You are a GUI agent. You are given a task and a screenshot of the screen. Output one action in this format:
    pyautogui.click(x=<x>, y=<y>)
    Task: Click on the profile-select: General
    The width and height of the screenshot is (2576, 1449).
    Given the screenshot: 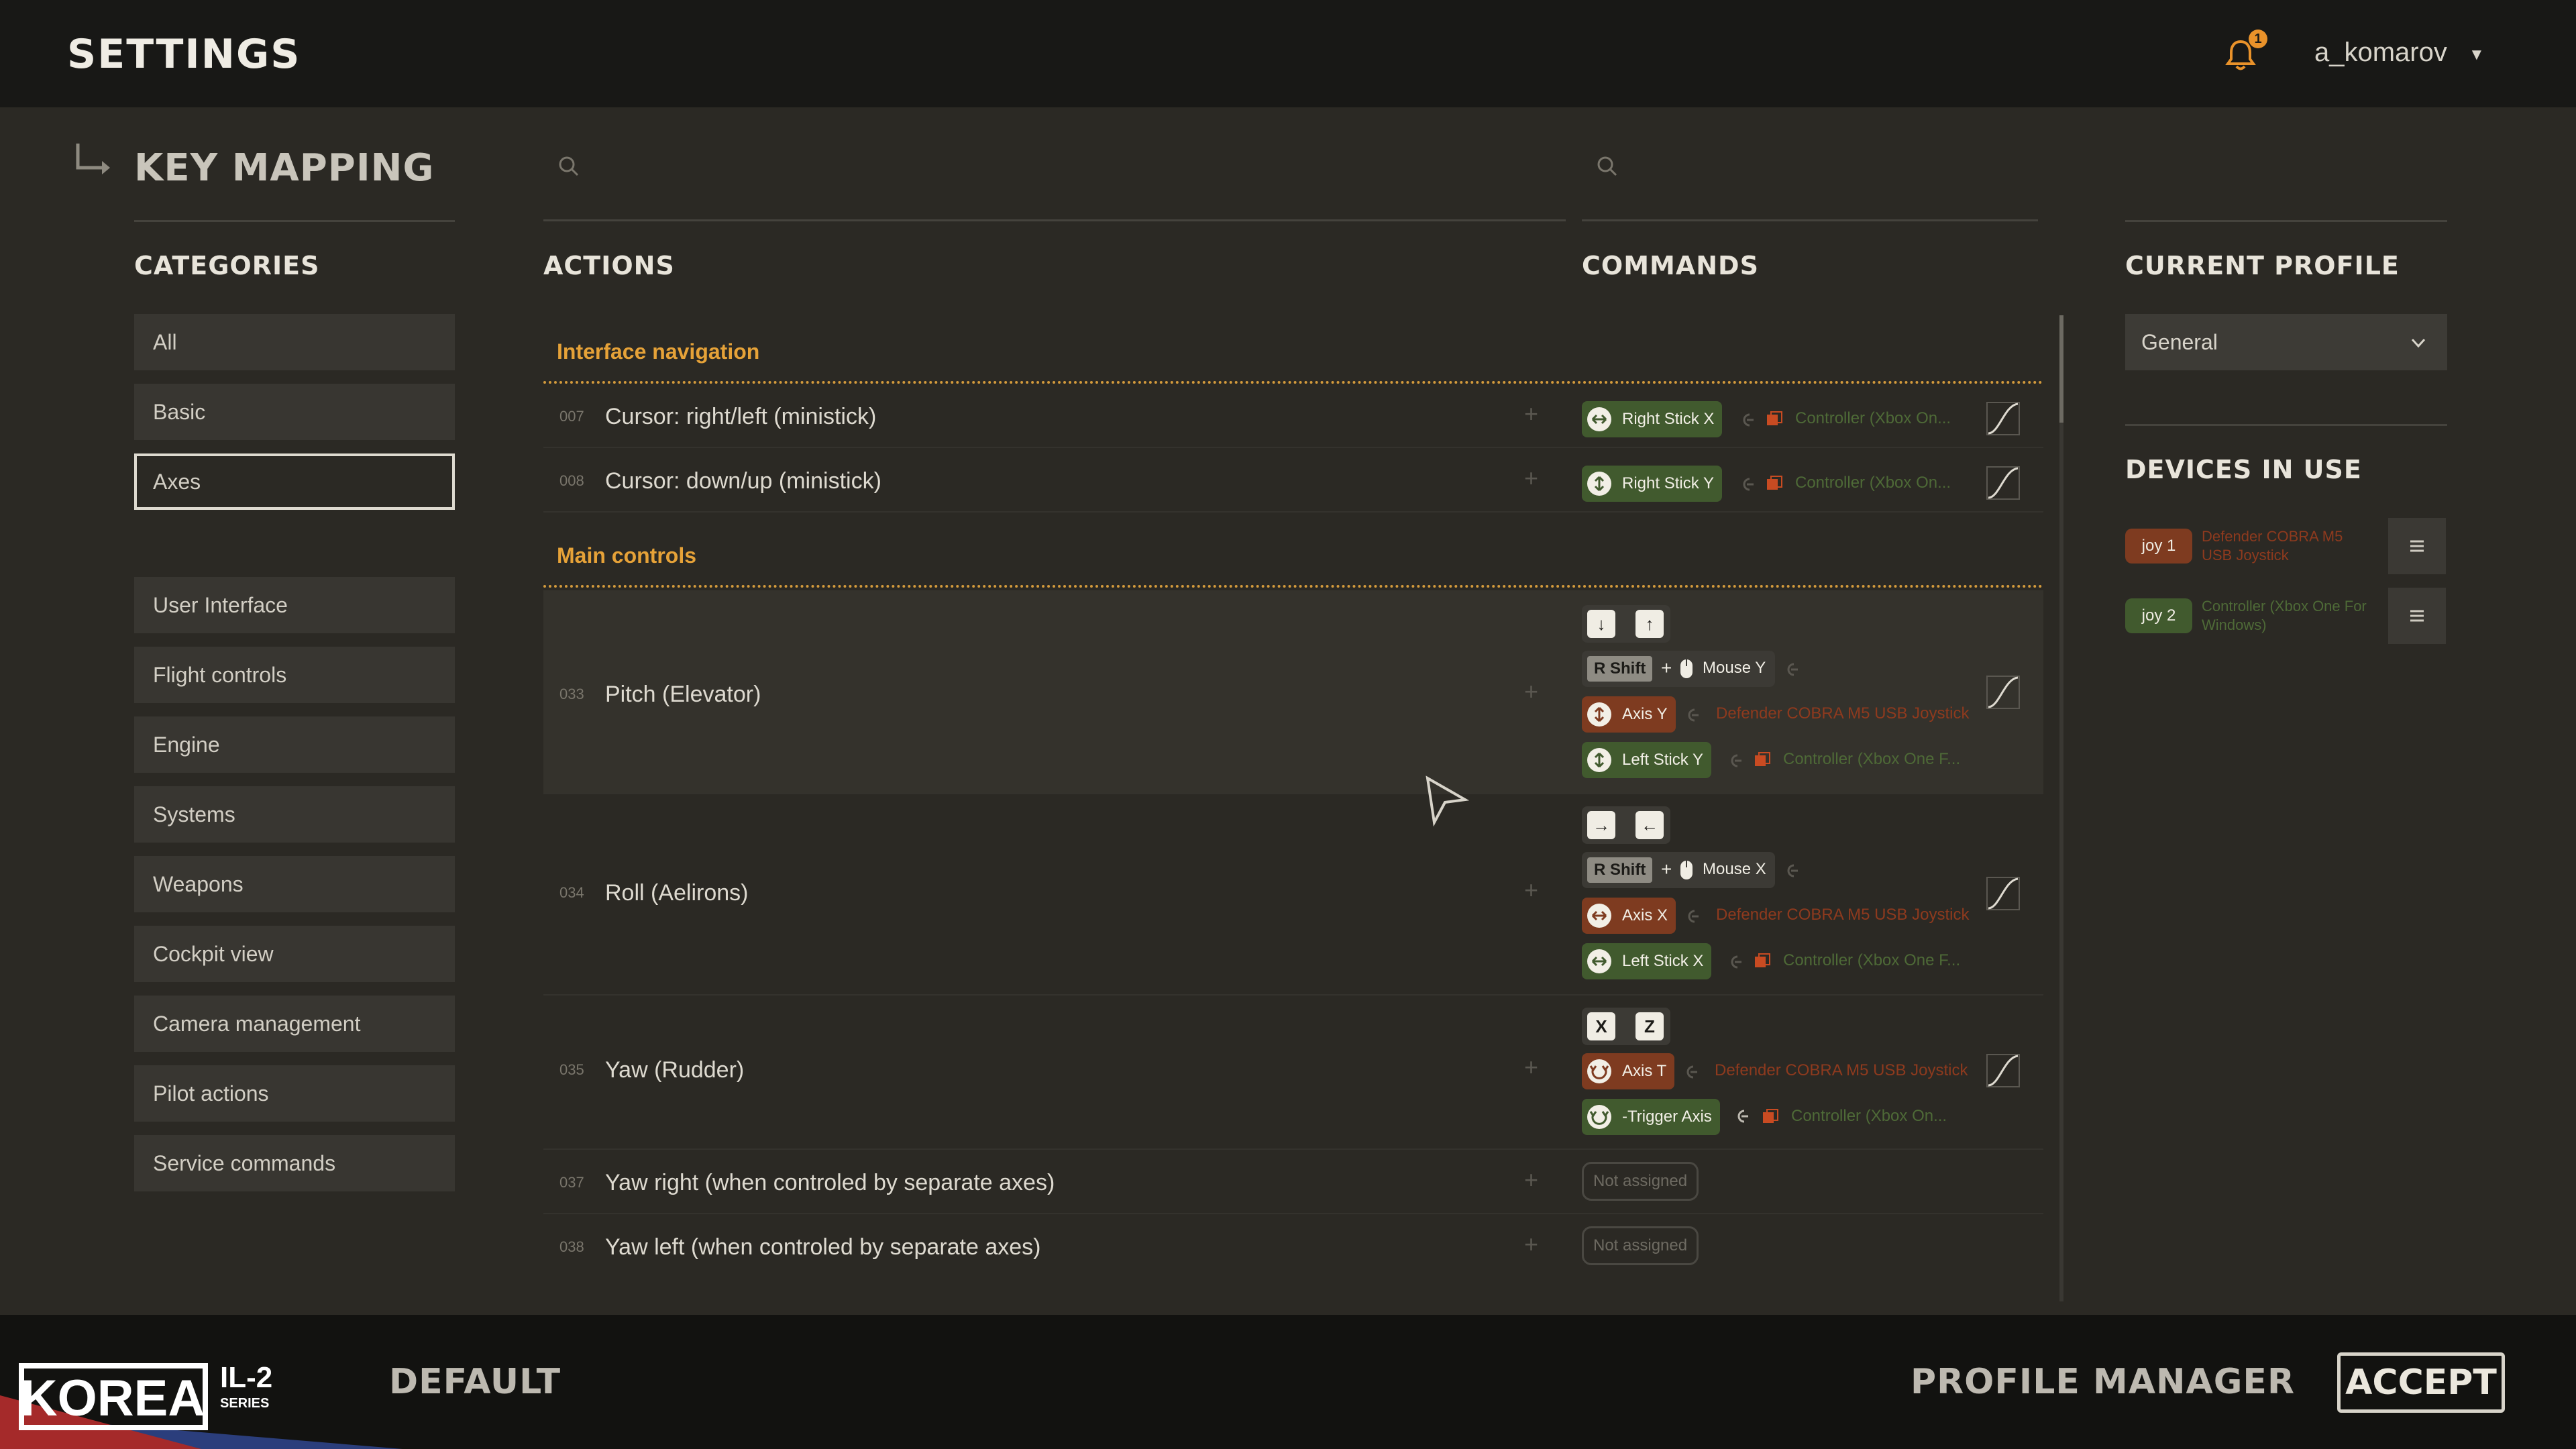 What is the action you would take?
    pyautogui.click(x=2286, y=342)
    